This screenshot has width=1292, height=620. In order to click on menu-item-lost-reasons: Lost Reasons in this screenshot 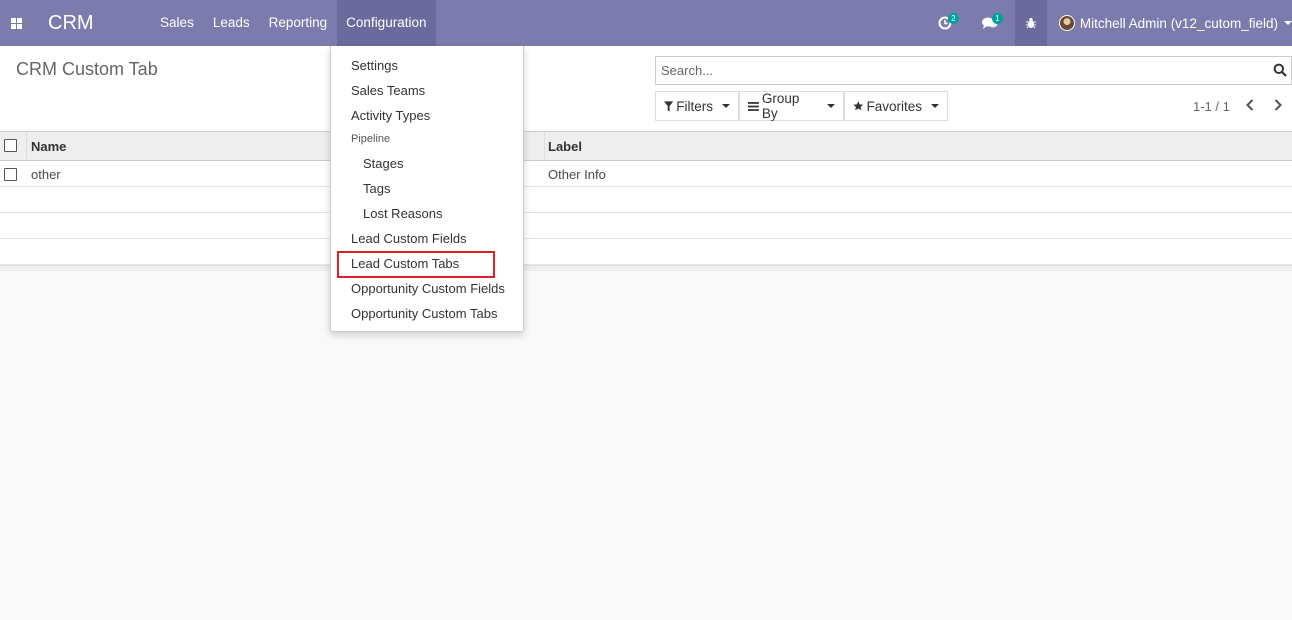, I will do `click(427, 213)`.